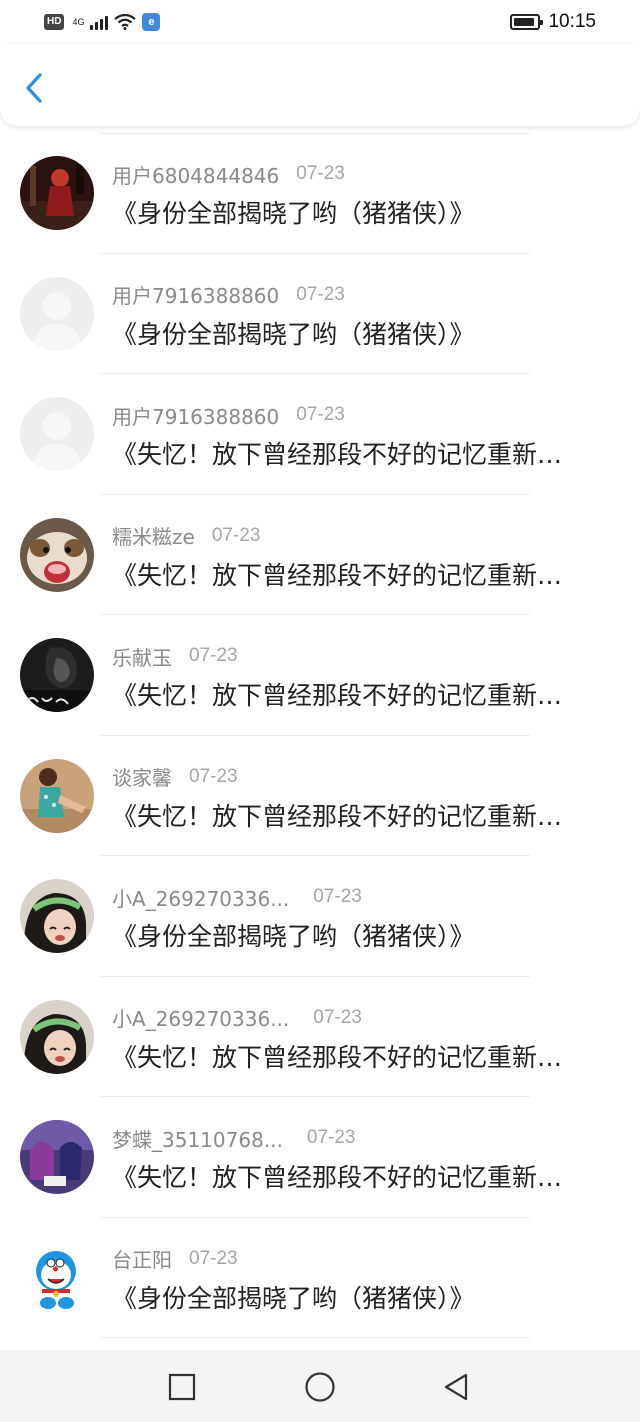 This screenshot has height=1422, width=640. I want to click on item-meta: 用户6804844846 07-23, so click(228, 174).